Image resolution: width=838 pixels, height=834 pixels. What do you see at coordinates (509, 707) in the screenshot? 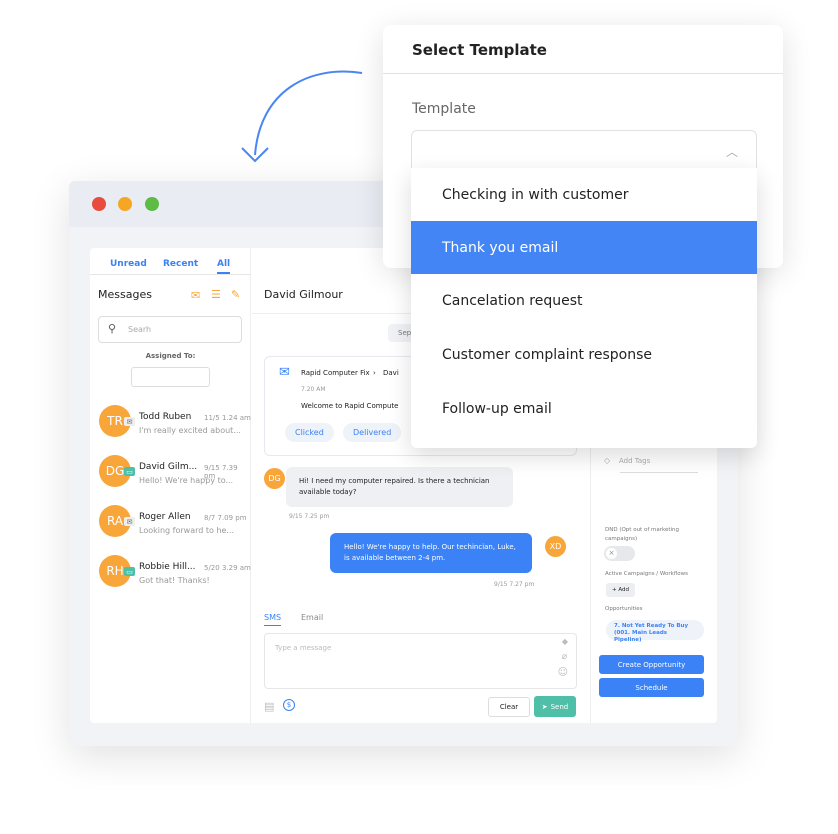
I see `clear-button: Clear` at bounding box center [509, 707].